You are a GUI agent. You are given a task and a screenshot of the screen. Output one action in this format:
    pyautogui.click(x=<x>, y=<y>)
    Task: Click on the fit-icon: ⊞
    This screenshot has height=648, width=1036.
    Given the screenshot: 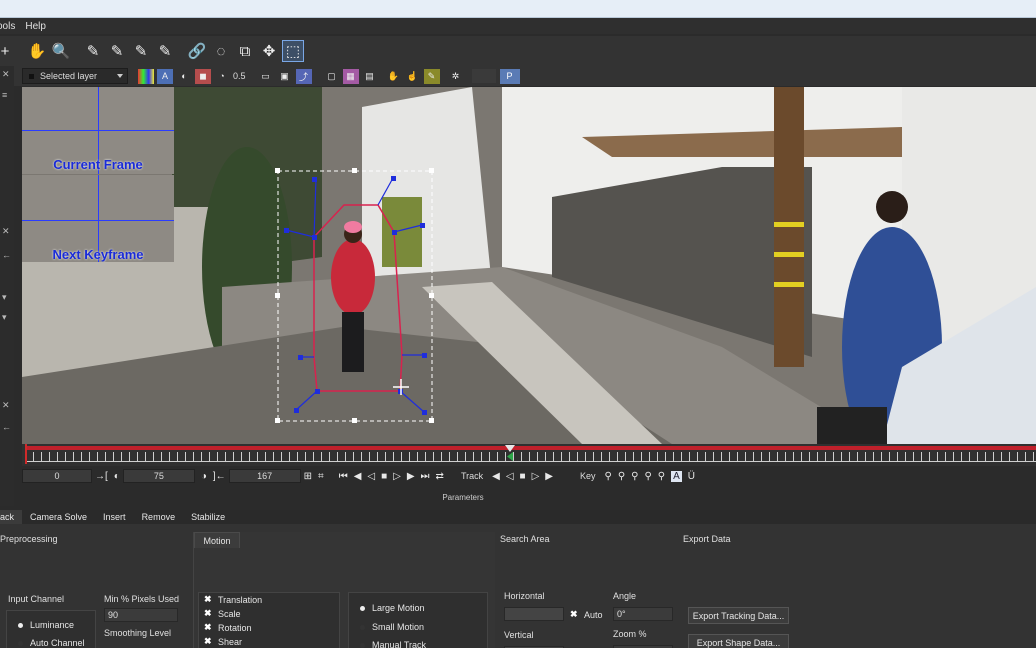 What is the action you would take?
    pyautogui.click(x=308, y=476)
    